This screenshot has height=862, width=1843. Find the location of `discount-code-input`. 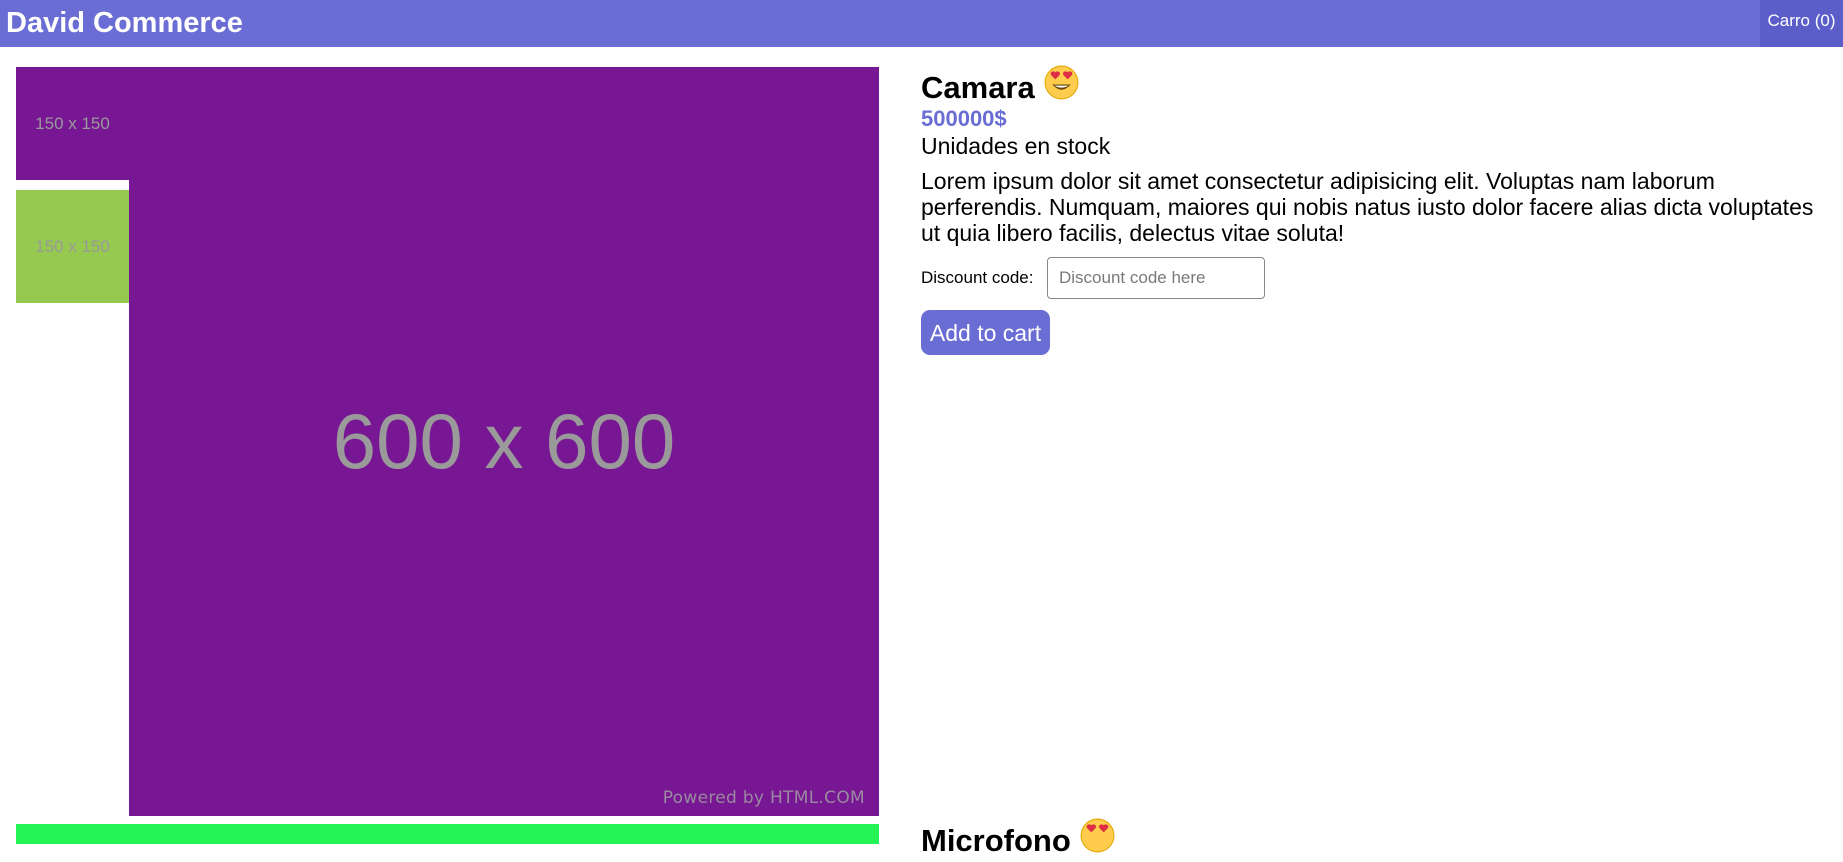

discount-code-input is located at coordinates (1156, 278).